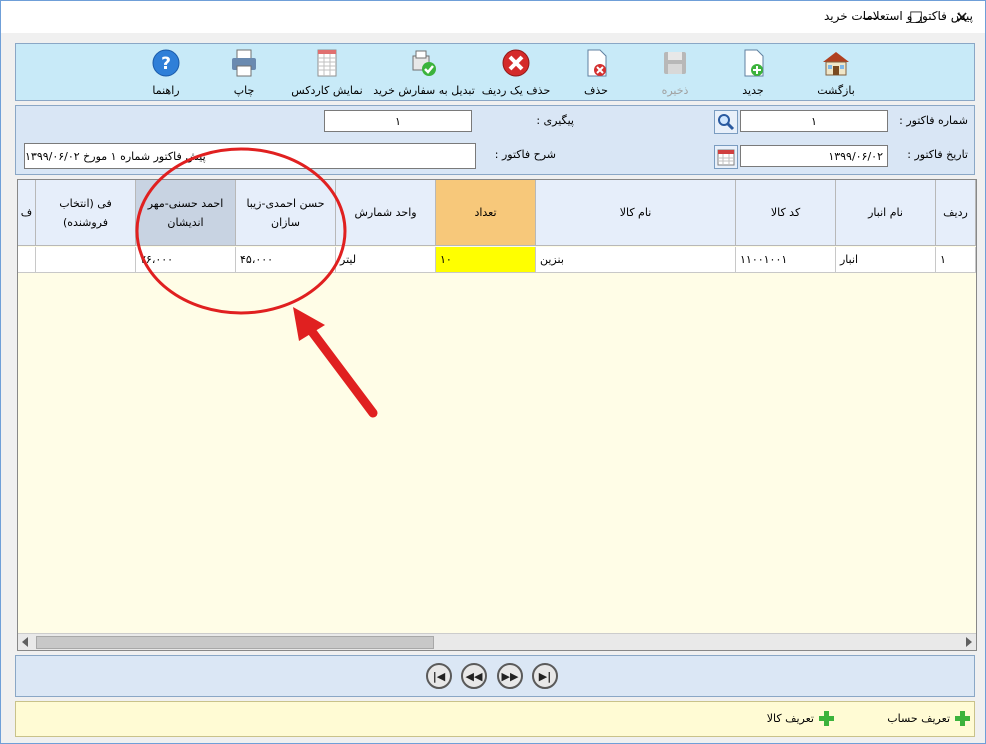 The height and width of the screenshot is (744, 986). What do you see at coordinates (424, 63) in the screenshot?
I see `convert-check-icon` at bounding box center [424, 63].